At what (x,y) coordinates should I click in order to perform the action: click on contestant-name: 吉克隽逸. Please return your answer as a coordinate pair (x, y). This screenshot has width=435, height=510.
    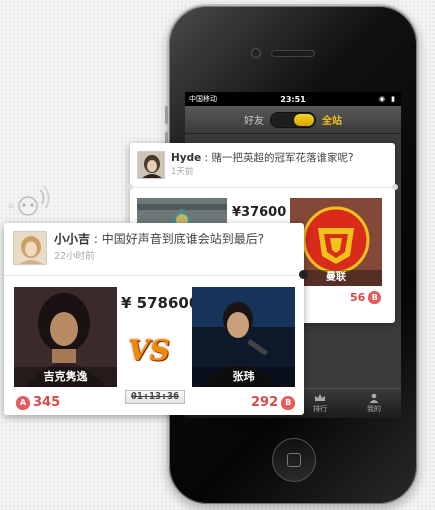
    Looking at the image, I should click on (65, 377).